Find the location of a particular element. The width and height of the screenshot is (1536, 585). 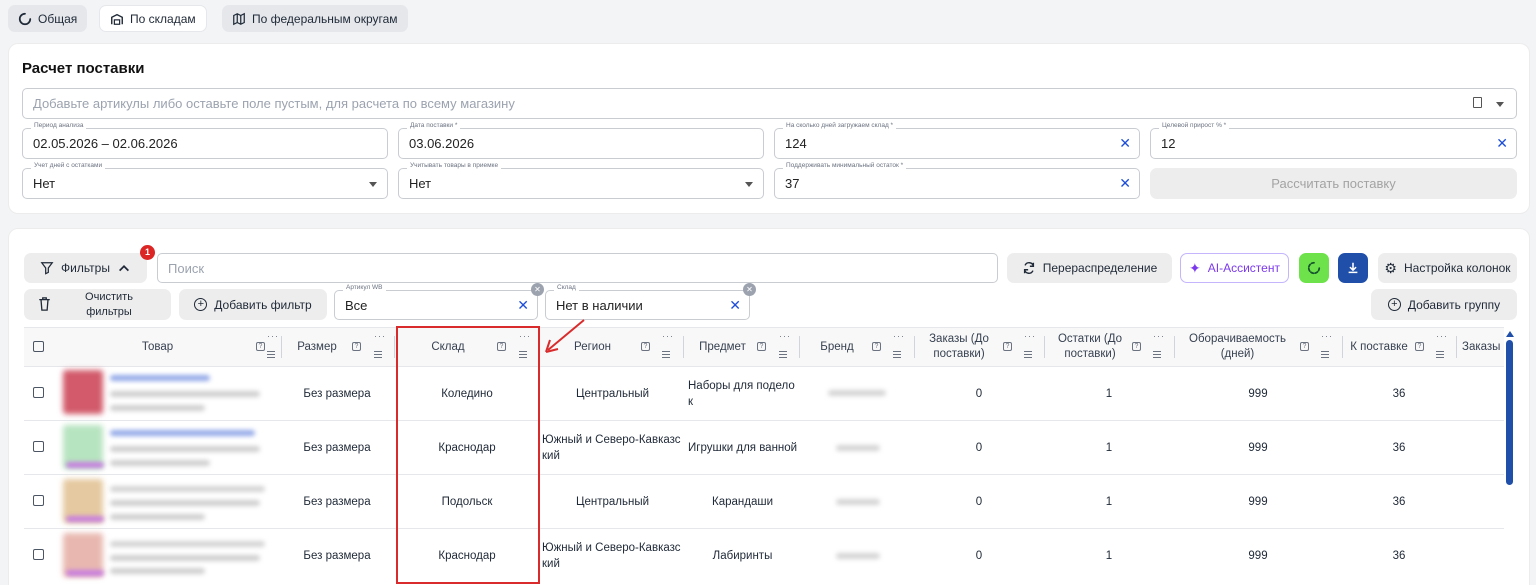

add-group-button: + Добавить группу is located at coordinates (1444, 304).